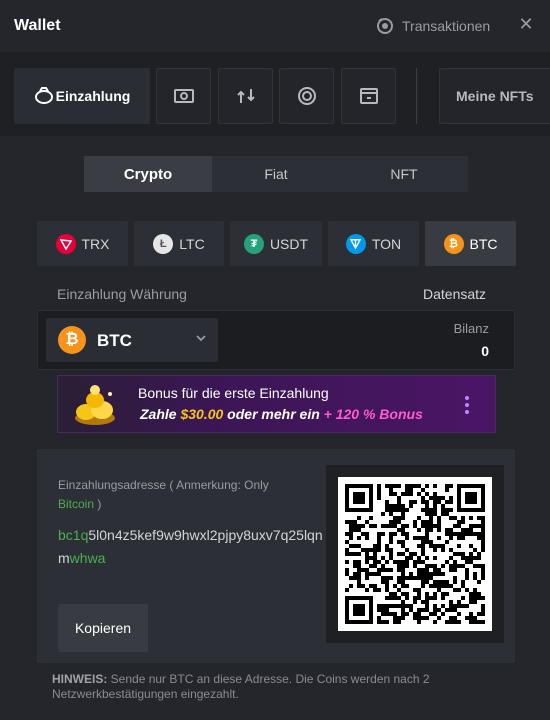 The width and height of the screenshot is (550, 720). What do you see at coordinates (201, 338) in the screenshot?
I see `chevron-down-icon` at bounding box center [201, 338].